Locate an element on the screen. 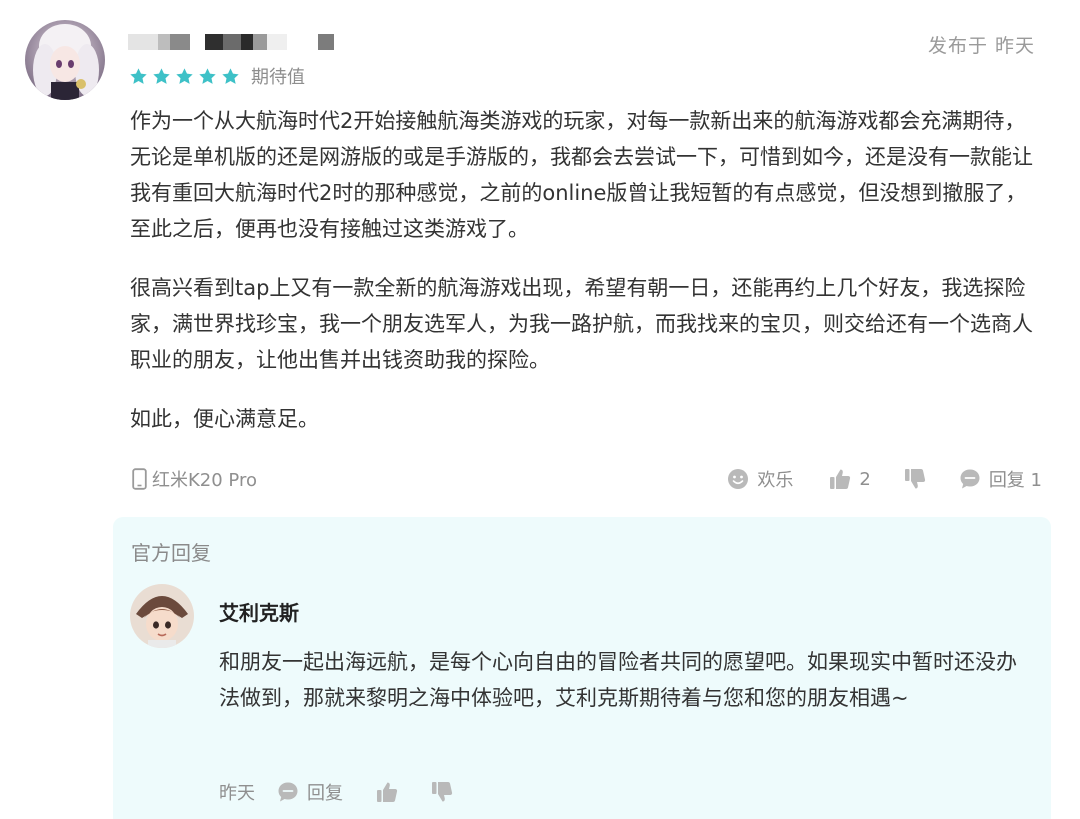 The width and height of the screenshot is (1080, 819). device-name: 红米K20 Pro is located at coordinates (204, 480).